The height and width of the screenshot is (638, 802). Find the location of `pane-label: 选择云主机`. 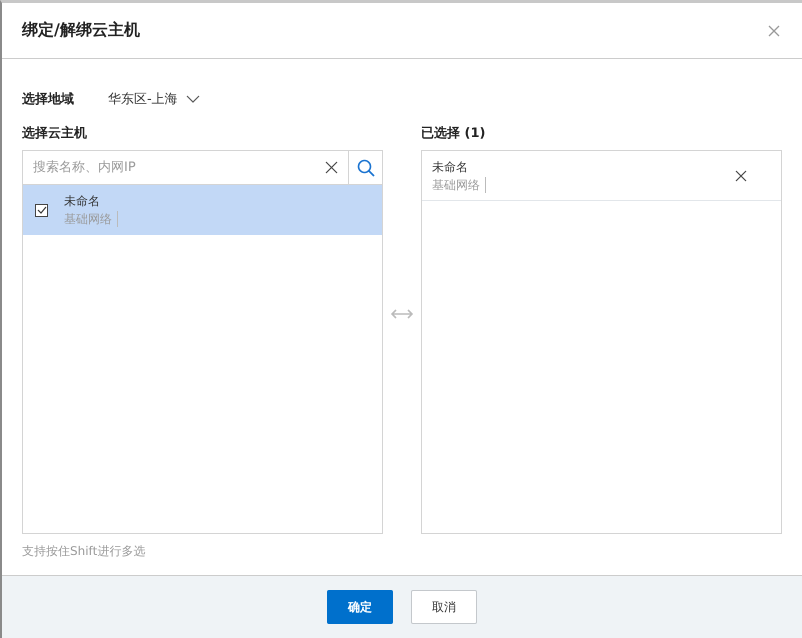

pane-label: 选择云主机 is located at coordinates (55, 133).